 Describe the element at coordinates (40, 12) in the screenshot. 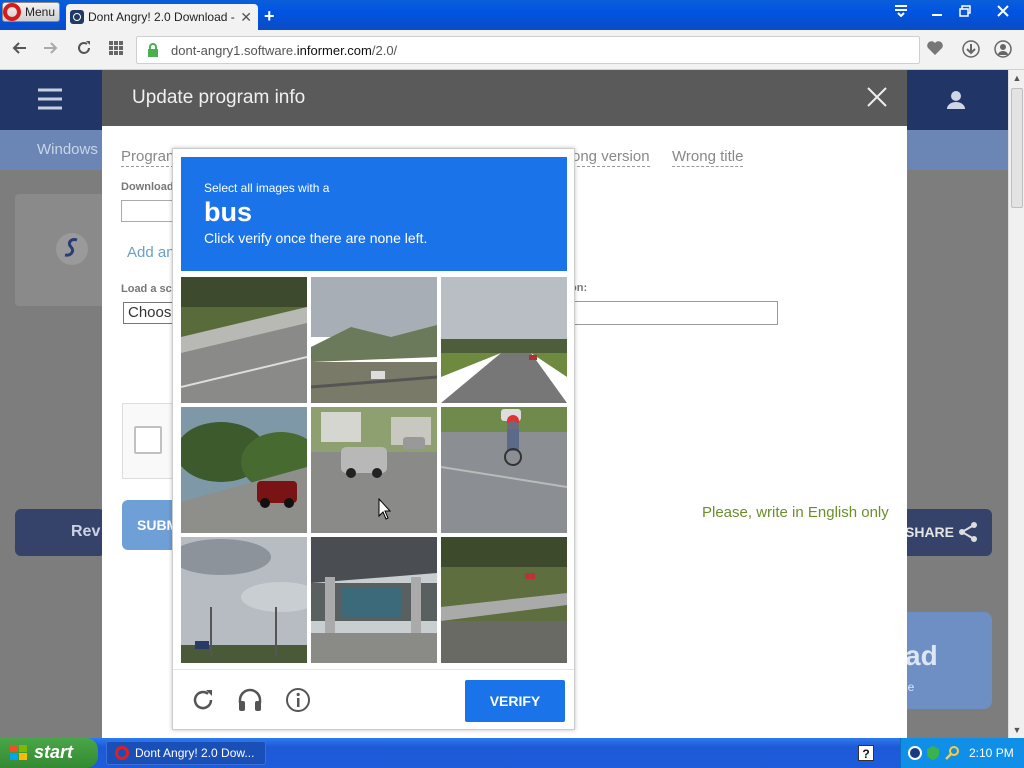

I see `menu-label: Menu` at that location.